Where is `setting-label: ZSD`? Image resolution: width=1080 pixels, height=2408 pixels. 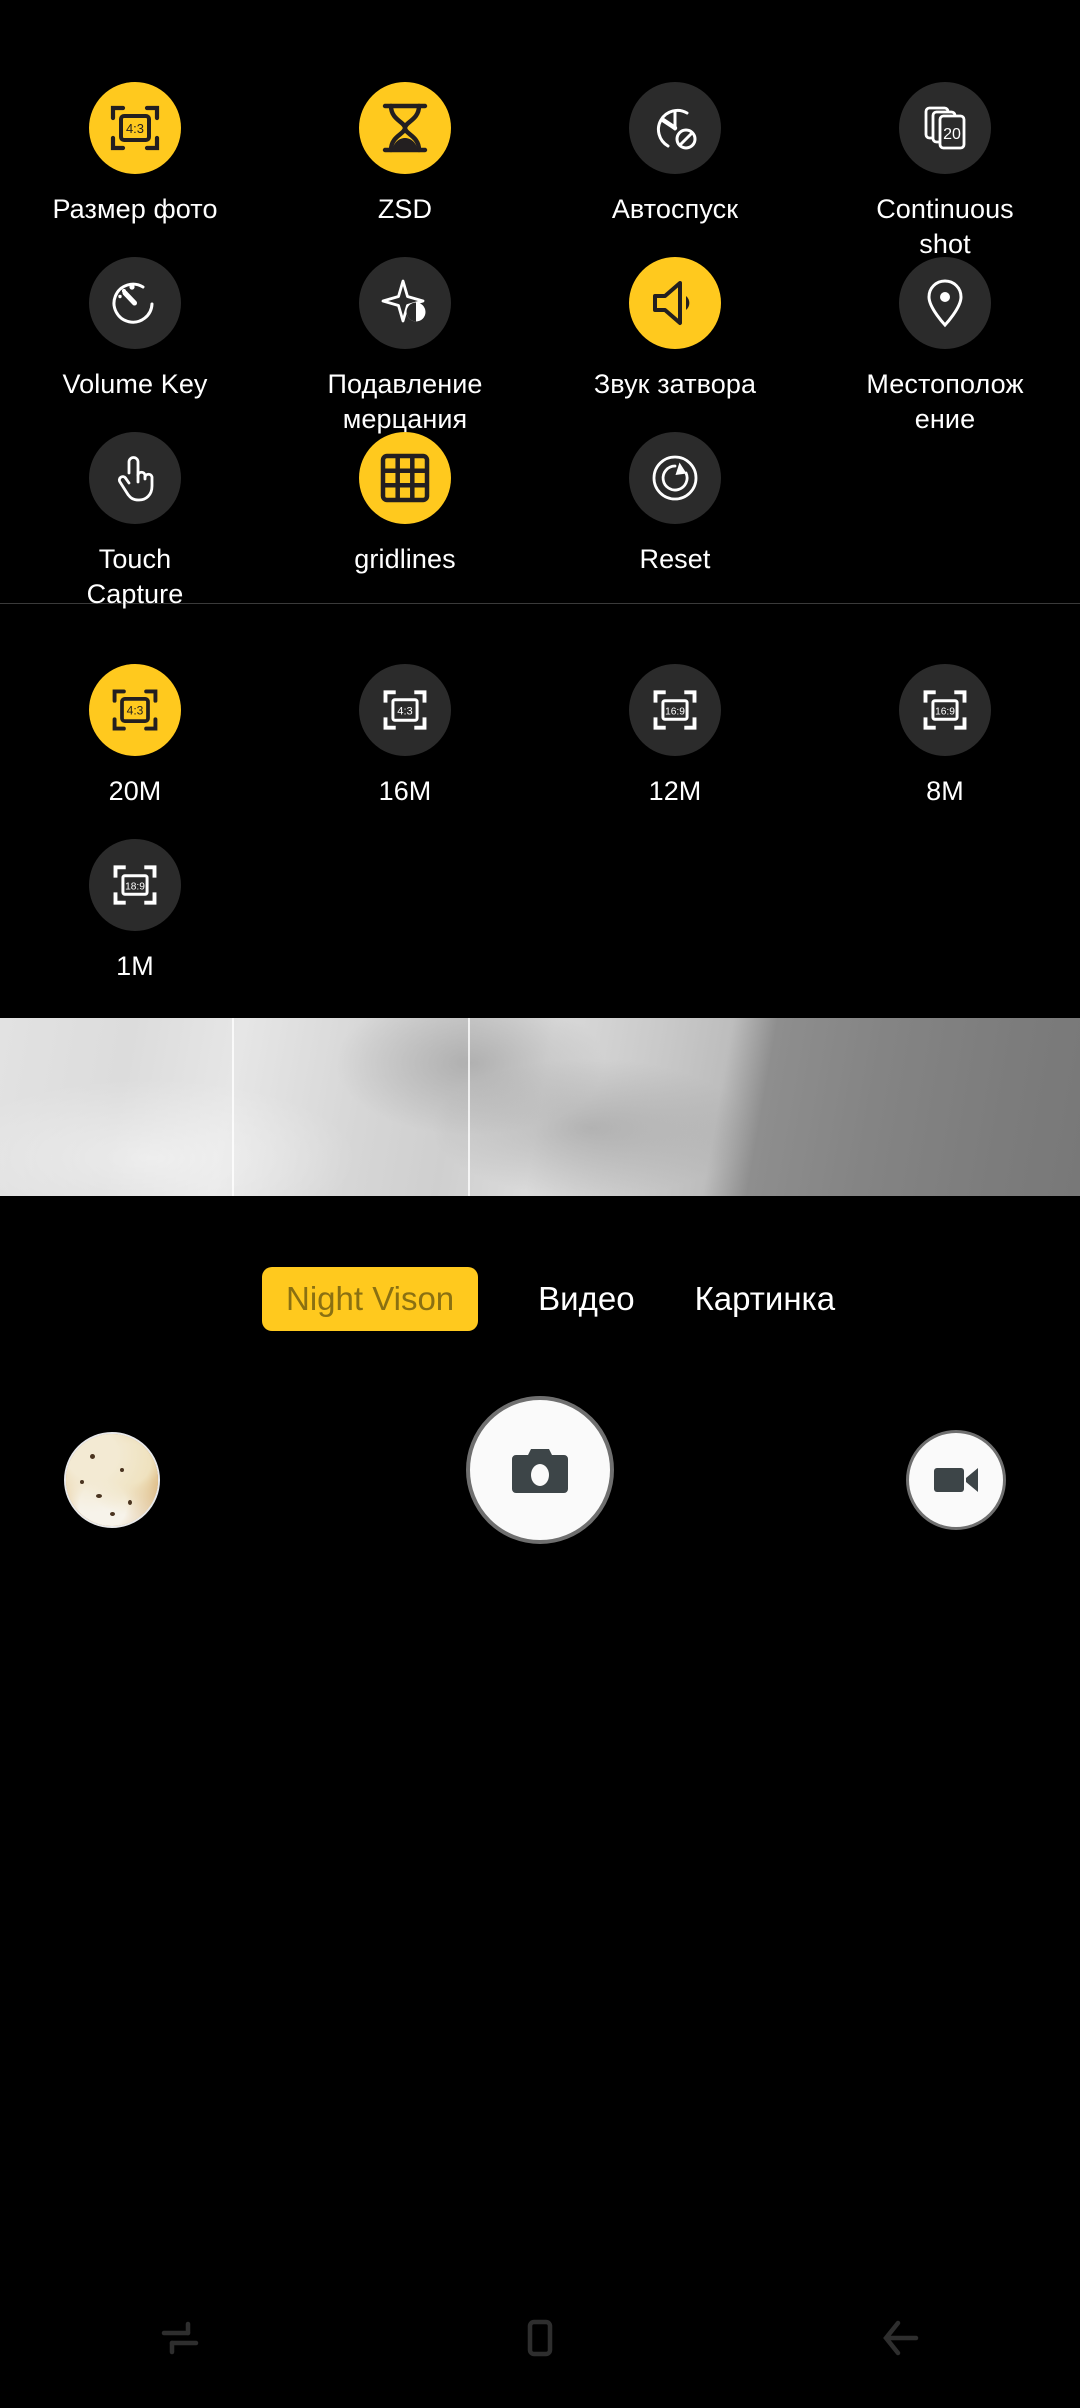
setting-label: ZSD is located at coordinates (405, 209).